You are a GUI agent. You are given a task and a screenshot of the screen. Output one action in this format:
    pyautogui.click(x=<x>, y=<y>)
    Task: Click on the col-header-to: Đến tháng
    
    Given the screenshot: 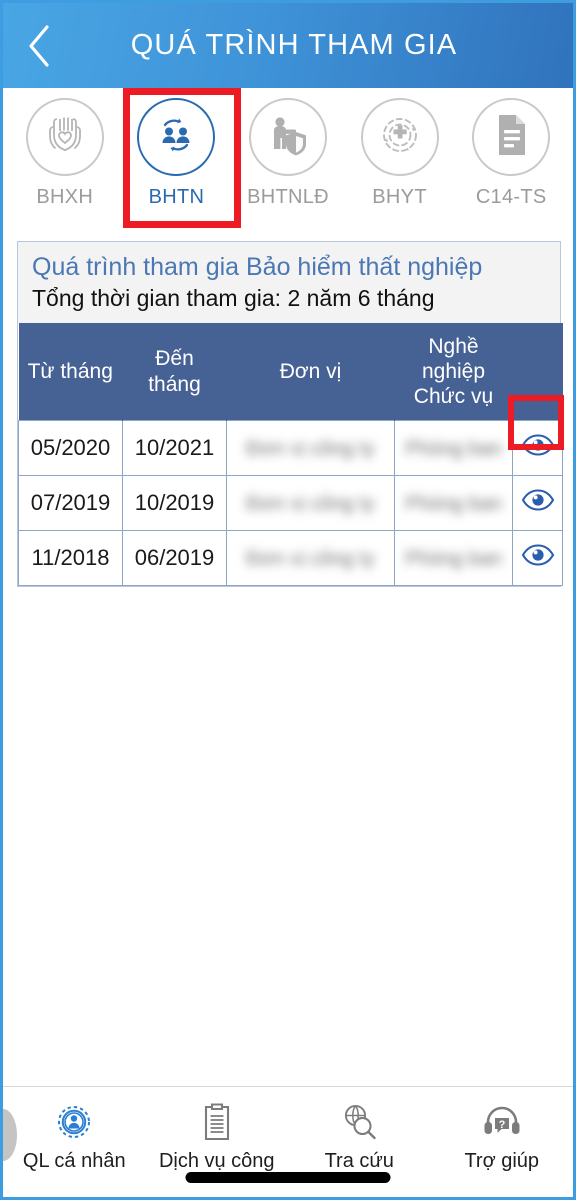 What is the action you would take?
    pyautogui.click(x=174, y=371)
    